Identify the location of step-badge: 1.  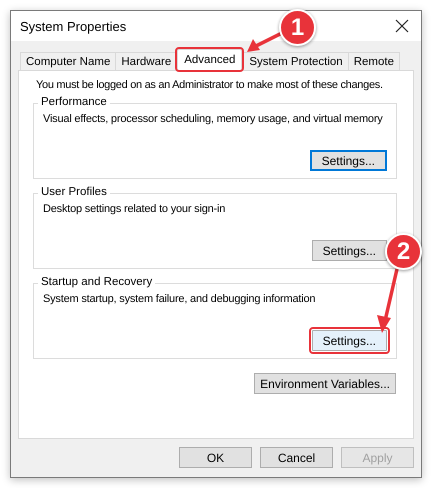
(297, 27).